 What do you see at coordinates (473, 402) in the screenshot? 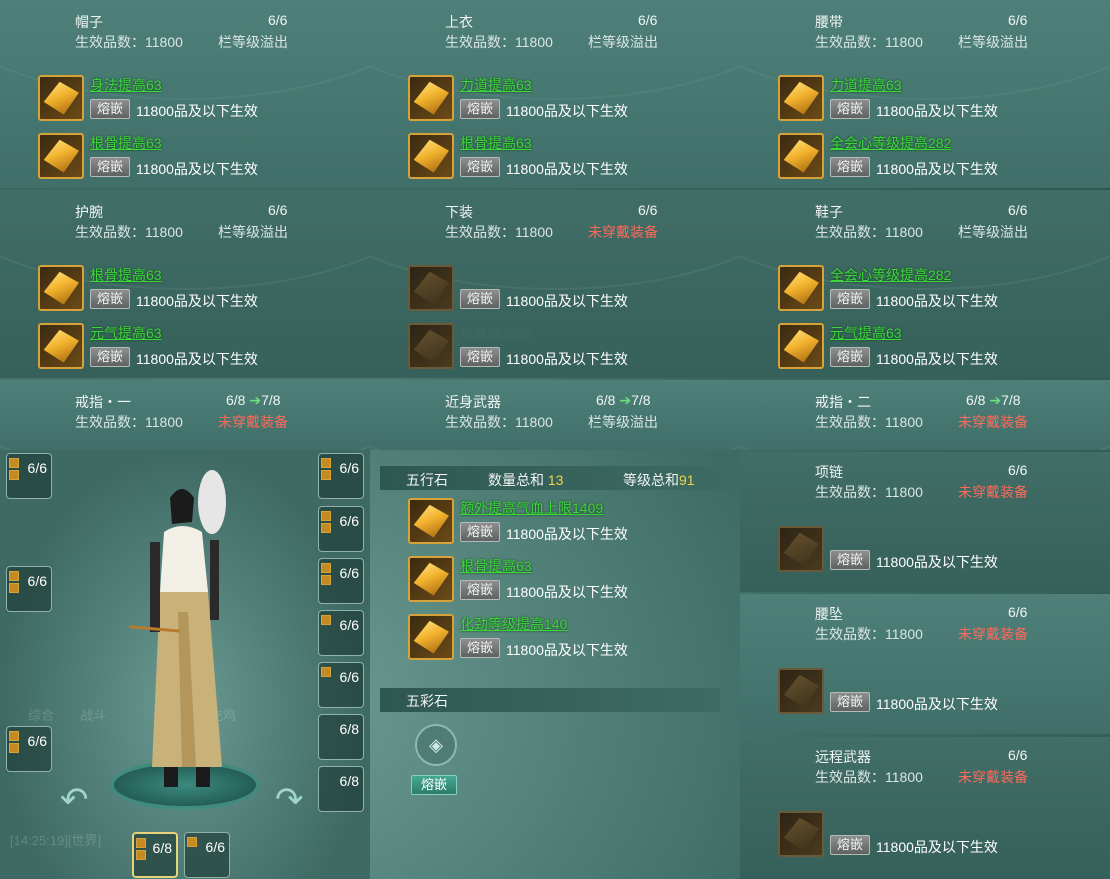
I see `slot-name: 近身武器` at bounding box center [473, 402].